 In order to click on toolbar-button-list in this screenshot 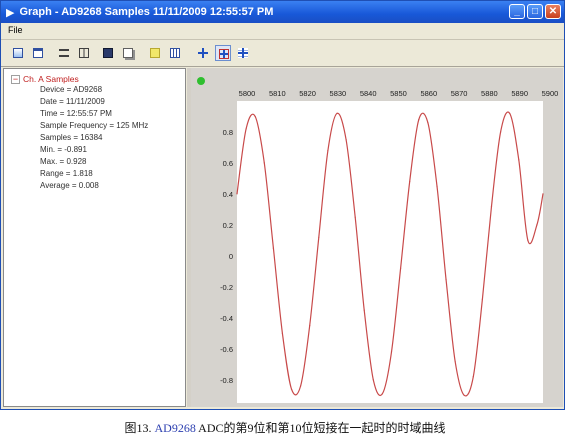, I will do `click(64, 53)`.